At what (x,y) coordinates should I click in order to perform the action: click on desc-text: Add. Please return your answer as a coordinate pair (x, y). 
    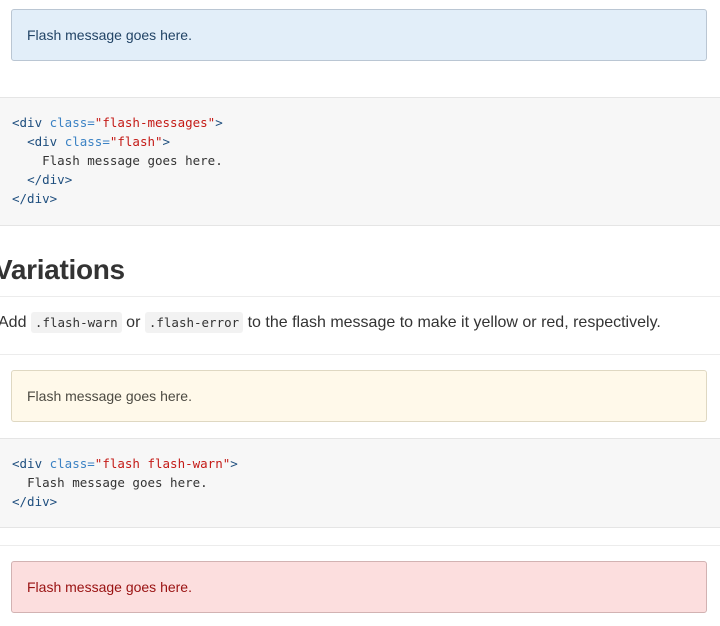
    Looking at the image, I should click on (15, 322).